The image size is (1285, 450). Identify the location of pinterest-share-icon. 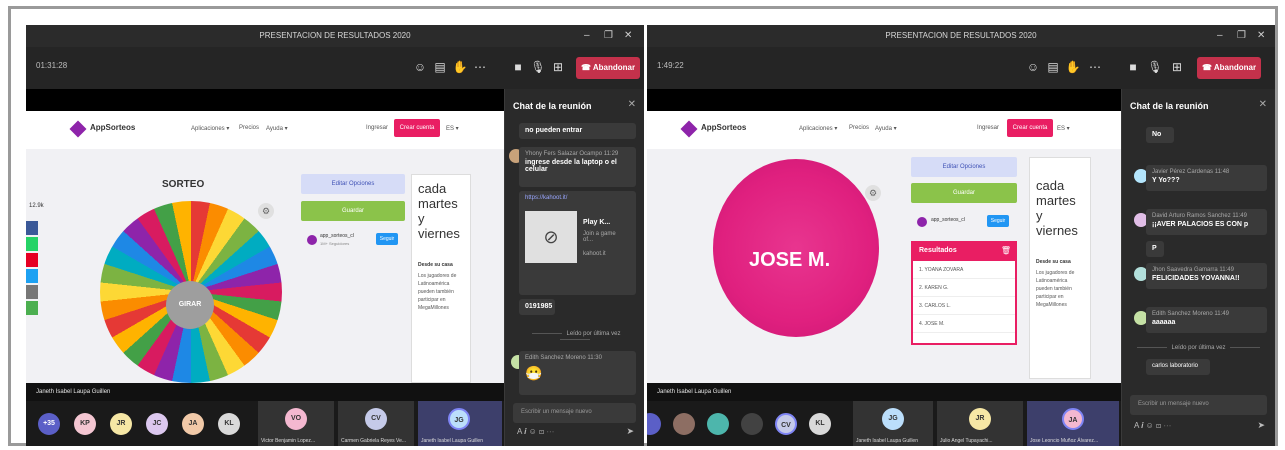
(32, 260).